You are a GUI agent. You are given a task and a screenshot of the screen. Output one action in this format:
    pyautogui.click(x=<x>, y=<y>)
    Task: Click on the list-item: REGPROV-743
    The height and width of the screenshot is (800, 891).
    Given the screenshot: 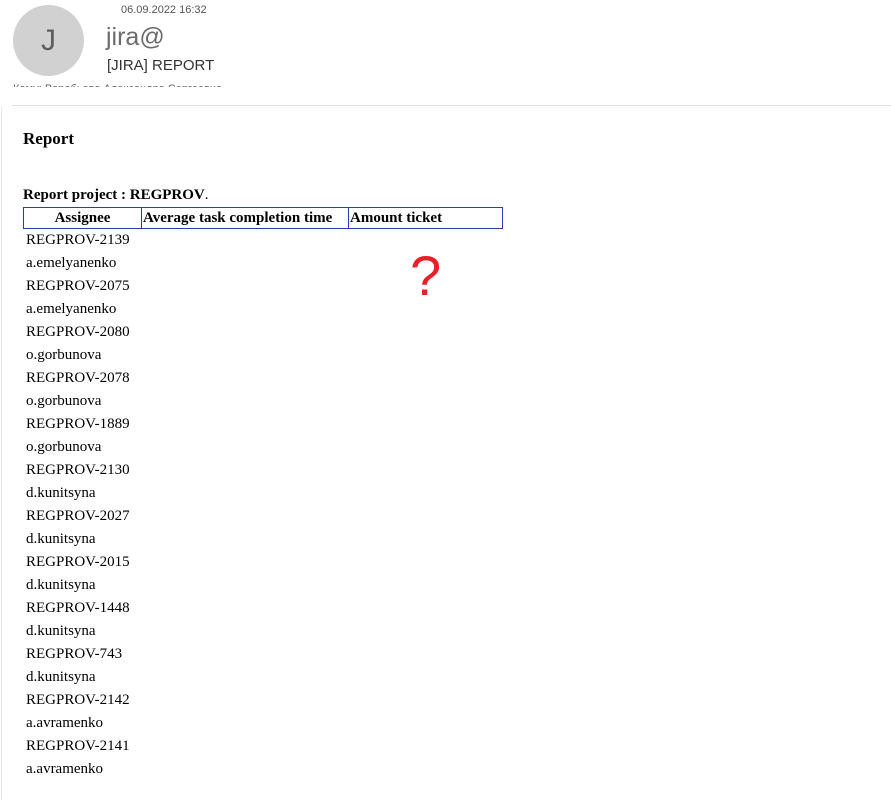 What is the action you would take?
    pyautogui.click(x=74, y=654)
    